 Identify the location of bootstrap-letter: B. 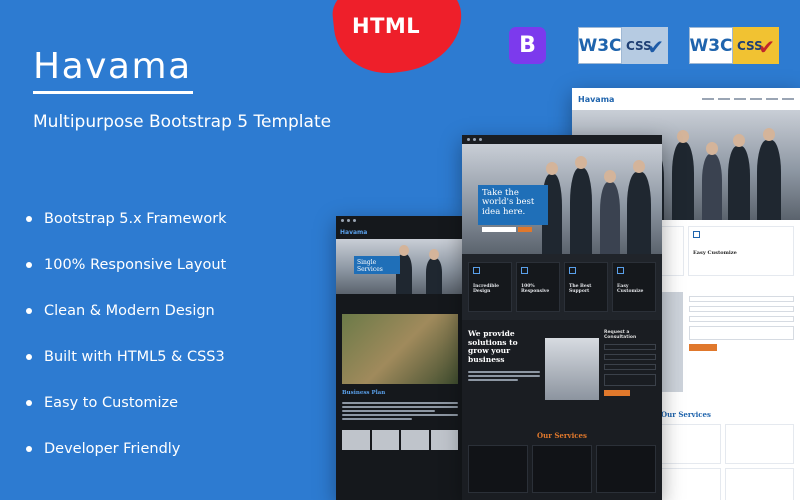
(527, 45).